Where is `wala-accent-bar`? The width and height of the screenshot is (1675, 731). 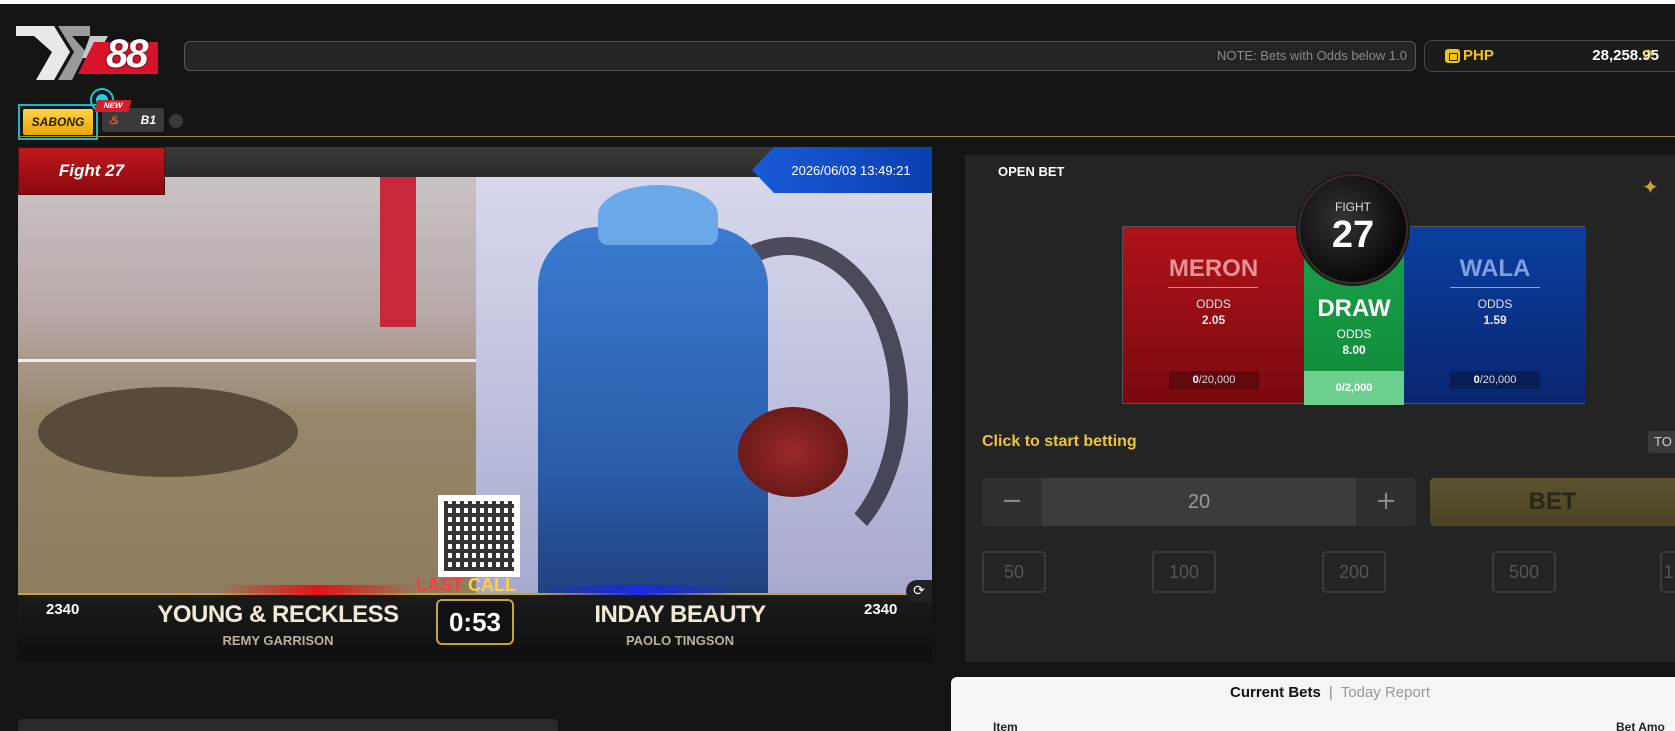 wala-accent-bar is located at coordinates (638, 590).